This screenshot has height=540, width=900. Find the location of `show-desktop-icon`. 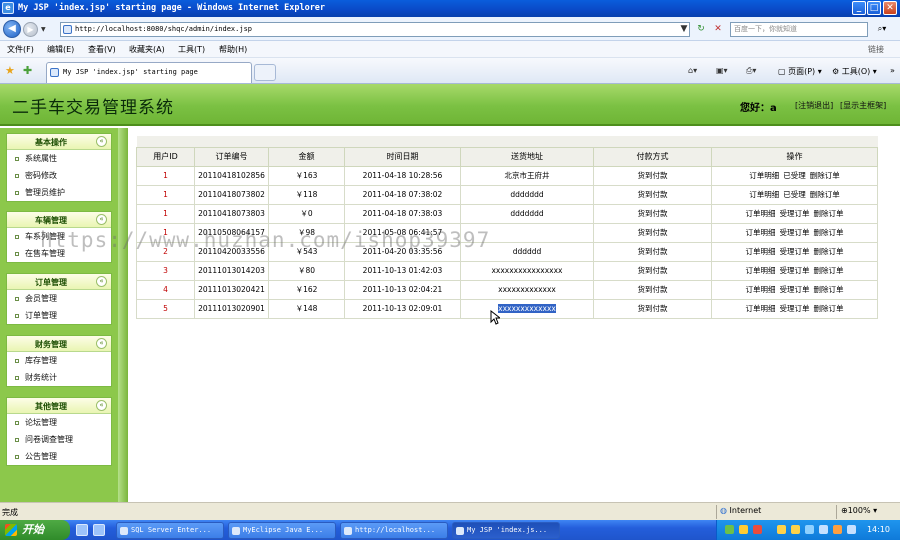

show-desktop-icon is located at coordinates (82, 530).